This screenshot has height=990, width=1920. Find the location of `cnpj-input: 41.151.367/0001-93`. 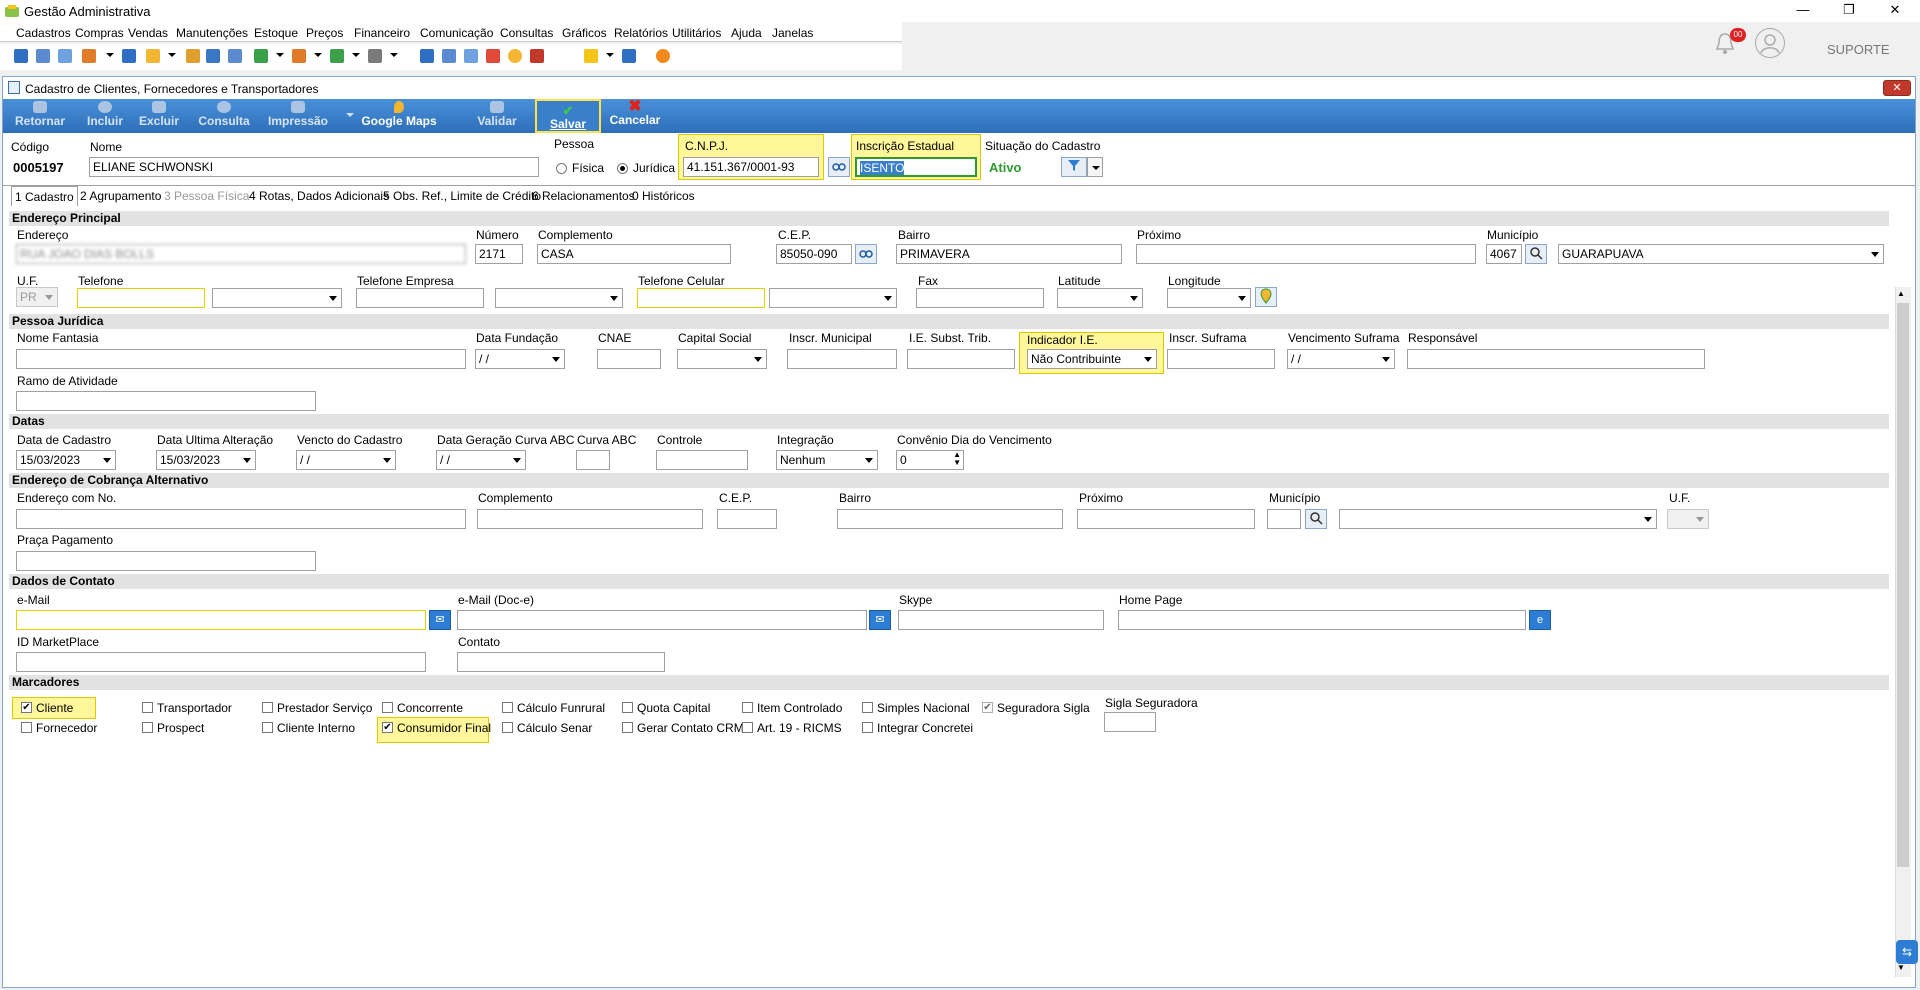

cnpj-input: 41.151.367/0001-93 is located at coordinates (751, 167).